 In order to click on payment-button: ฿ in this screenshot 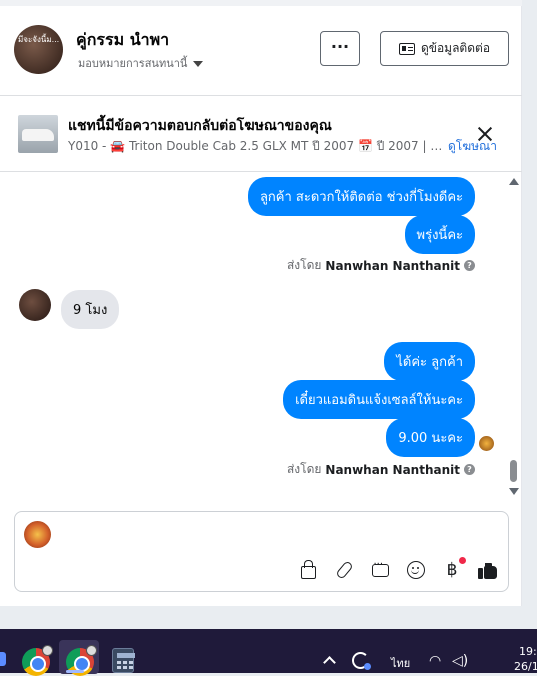, I will do `click(453, 569)`.